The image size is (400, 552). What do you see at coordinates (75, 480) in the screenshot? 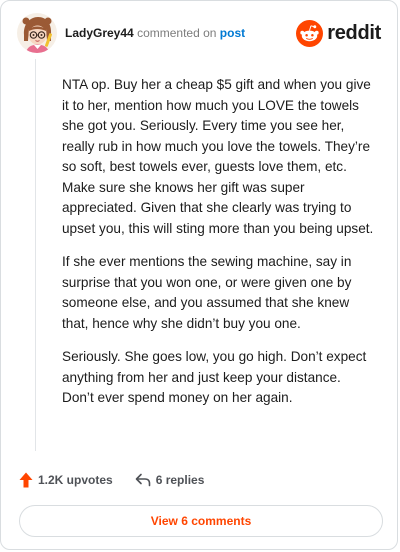
I see `upvote-count: 1.2K upvotes` at bounding box center [75, 480].